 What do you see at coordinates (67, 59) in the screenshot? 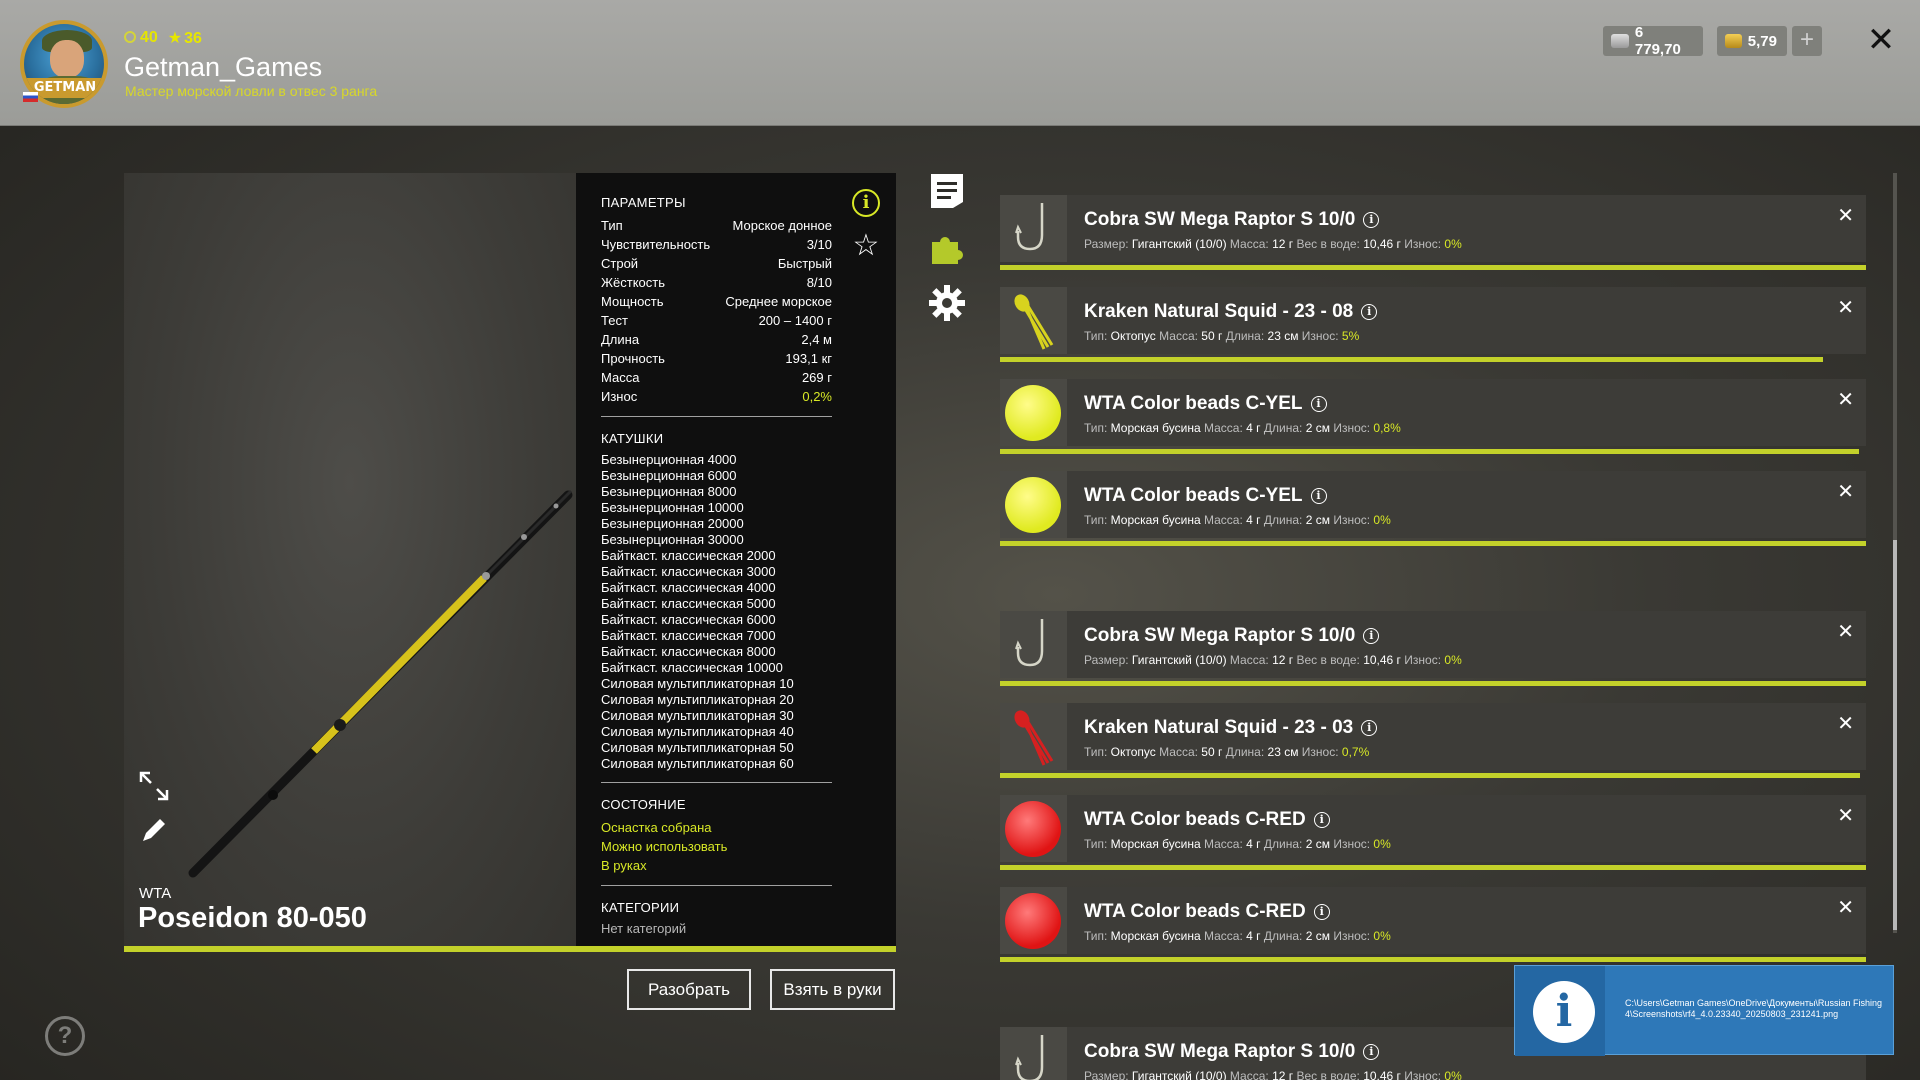
I see `avatar-face` at bounding box center [67, 59].